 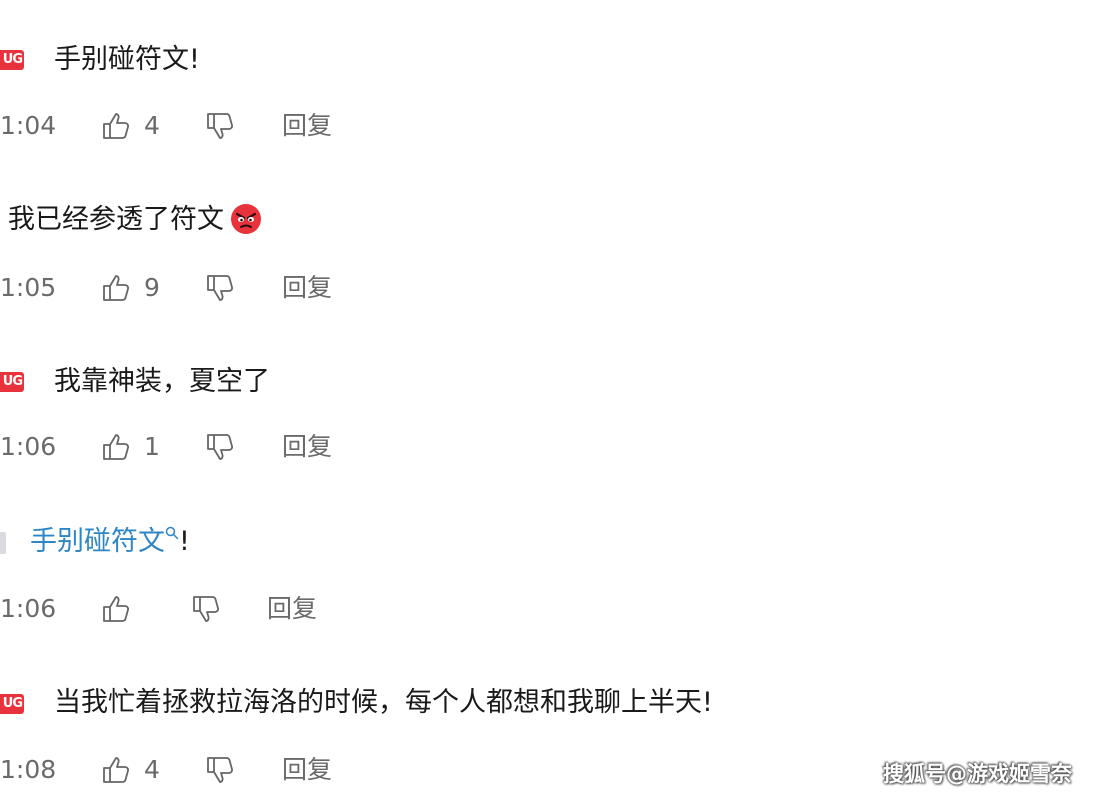 I want to click on search-icon, so click(x=172, y=533).